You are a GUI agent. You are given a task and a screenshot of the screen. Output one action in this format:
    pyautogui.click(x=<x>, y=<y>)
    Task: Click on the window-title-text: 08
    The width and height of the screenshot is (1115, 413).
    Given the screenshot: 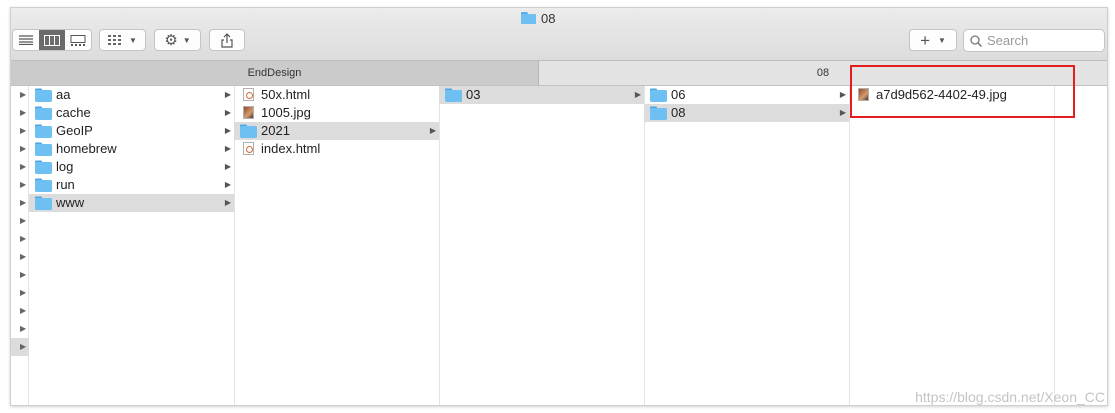 What is the action you would take?
    pyautogui.click(x=548, y=18)
    